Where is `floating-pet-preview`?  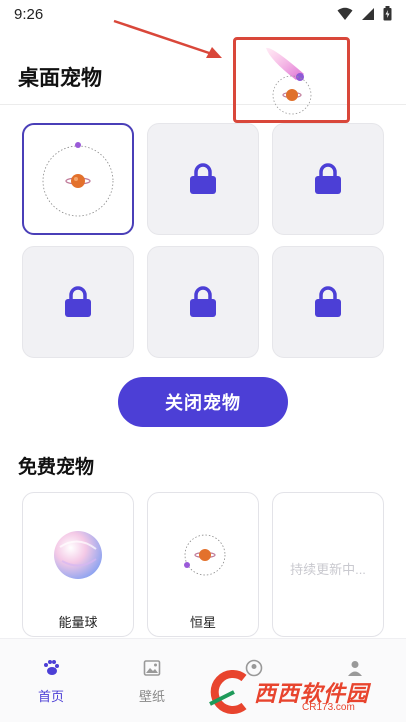 floating-pet-preview is located at coordinates (291, 80).